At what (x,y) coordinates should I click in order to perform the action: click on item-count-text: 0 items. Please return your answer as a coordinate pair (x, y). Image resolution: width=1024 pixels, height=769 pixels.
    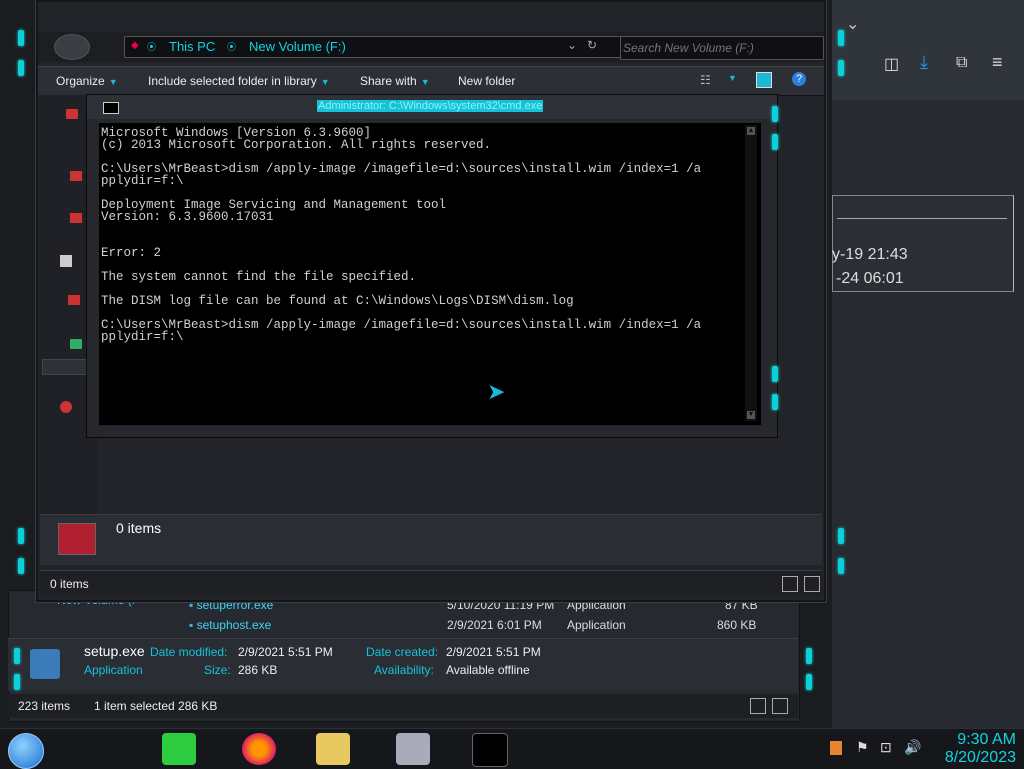
    Looking at the image, I should click on (139, 528).